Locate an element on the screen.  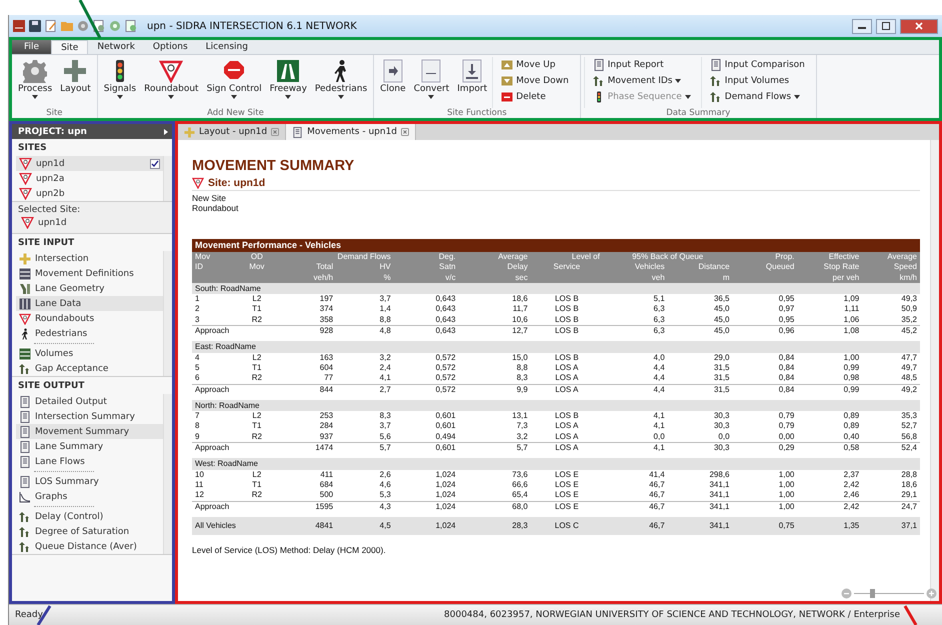
table-cell: R2 is located at coordinates (256, 496).